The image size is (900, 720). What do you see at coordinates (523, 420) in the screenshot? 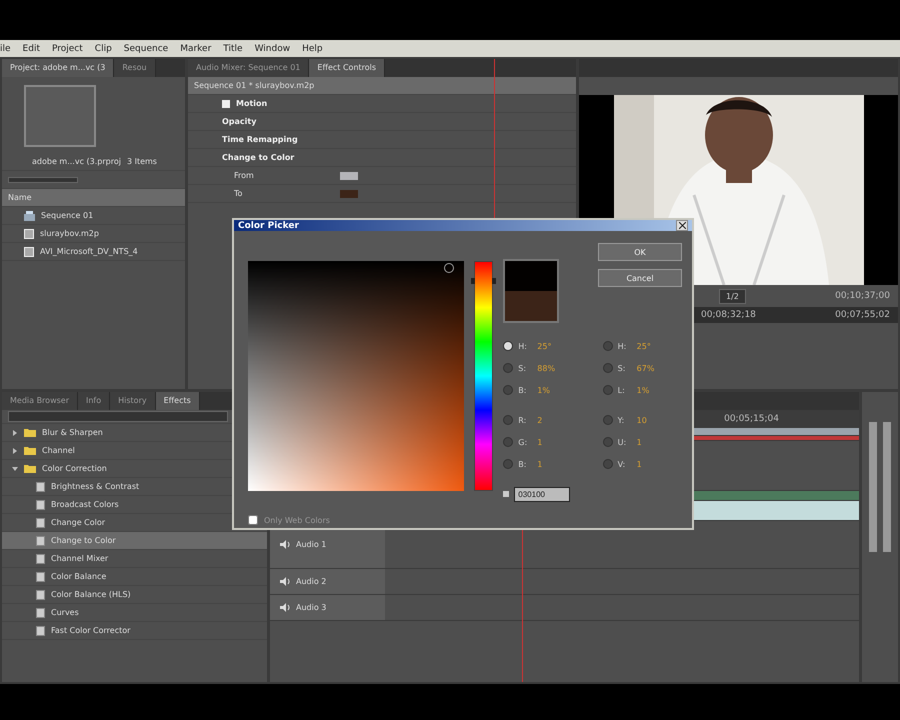
I see `field-label: R:` at bounding box center [523, 420].